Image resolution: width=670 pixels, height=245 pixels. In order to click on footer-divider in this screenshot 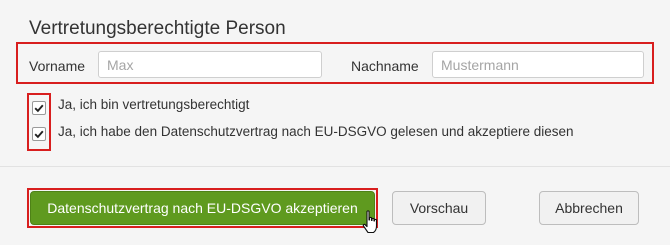, I will do `click(335, 166)`.